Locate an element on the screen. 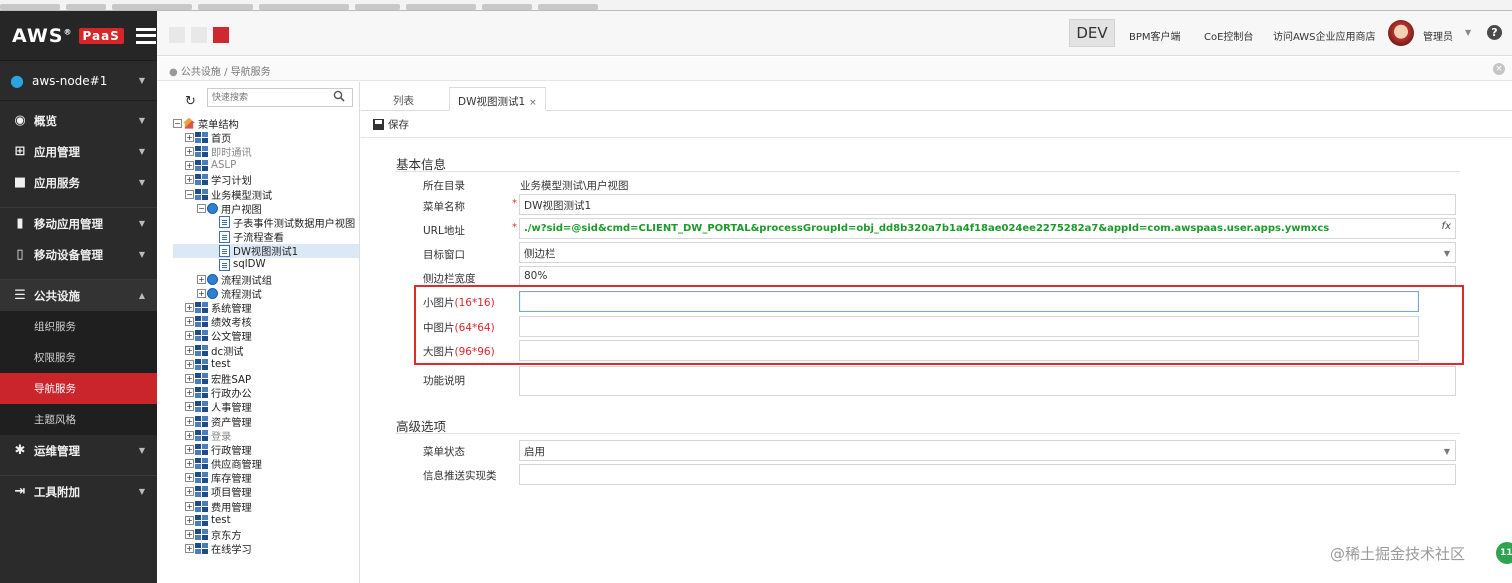 This screenshot has height=583, width=1512. tablet-icon: ▮ is located at coordinates (20, 223).